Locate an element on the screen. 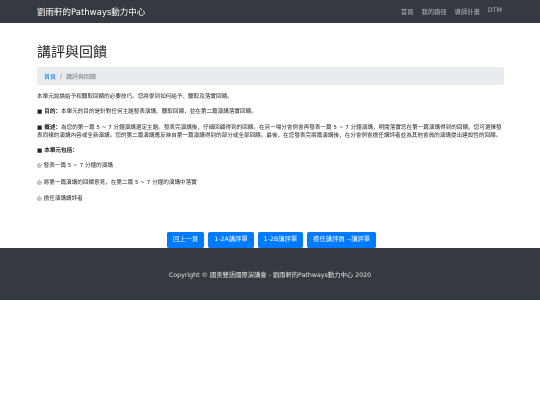 The width and height of the screenshot is (540, 405). intro-text: 本單元談論給予和聽取回饋的必要技巧。您將學到如何給予、聽取及落實回饋。 is located at coordinates (135, 97).